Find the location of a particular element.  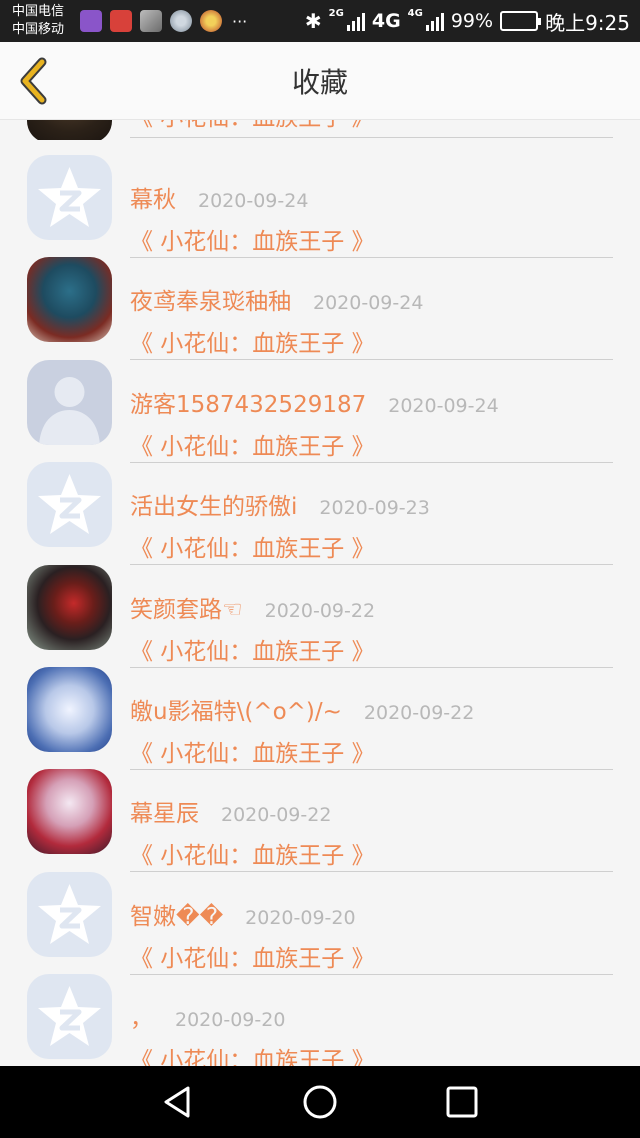

status-bar: 中国电信 中国移动 ··· ✱ 2G 4G 4G 99% 晚上9:25 is located at coordinates (320, 21).